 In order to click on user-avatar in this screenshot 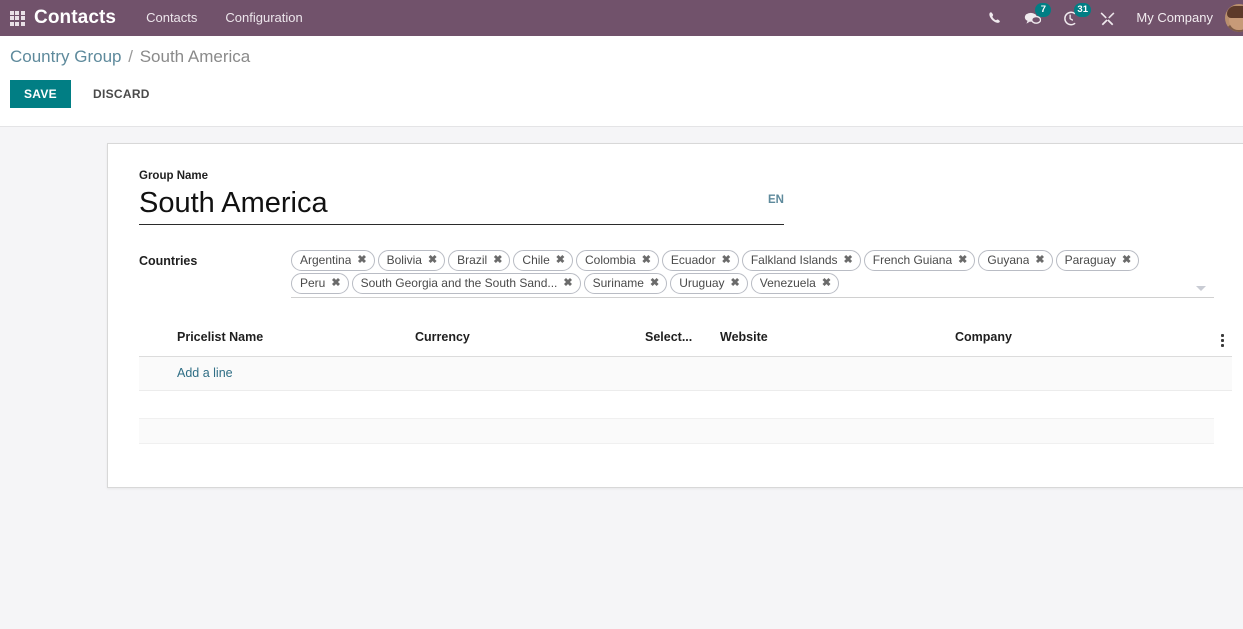, I will do `click(1234, 18)`.